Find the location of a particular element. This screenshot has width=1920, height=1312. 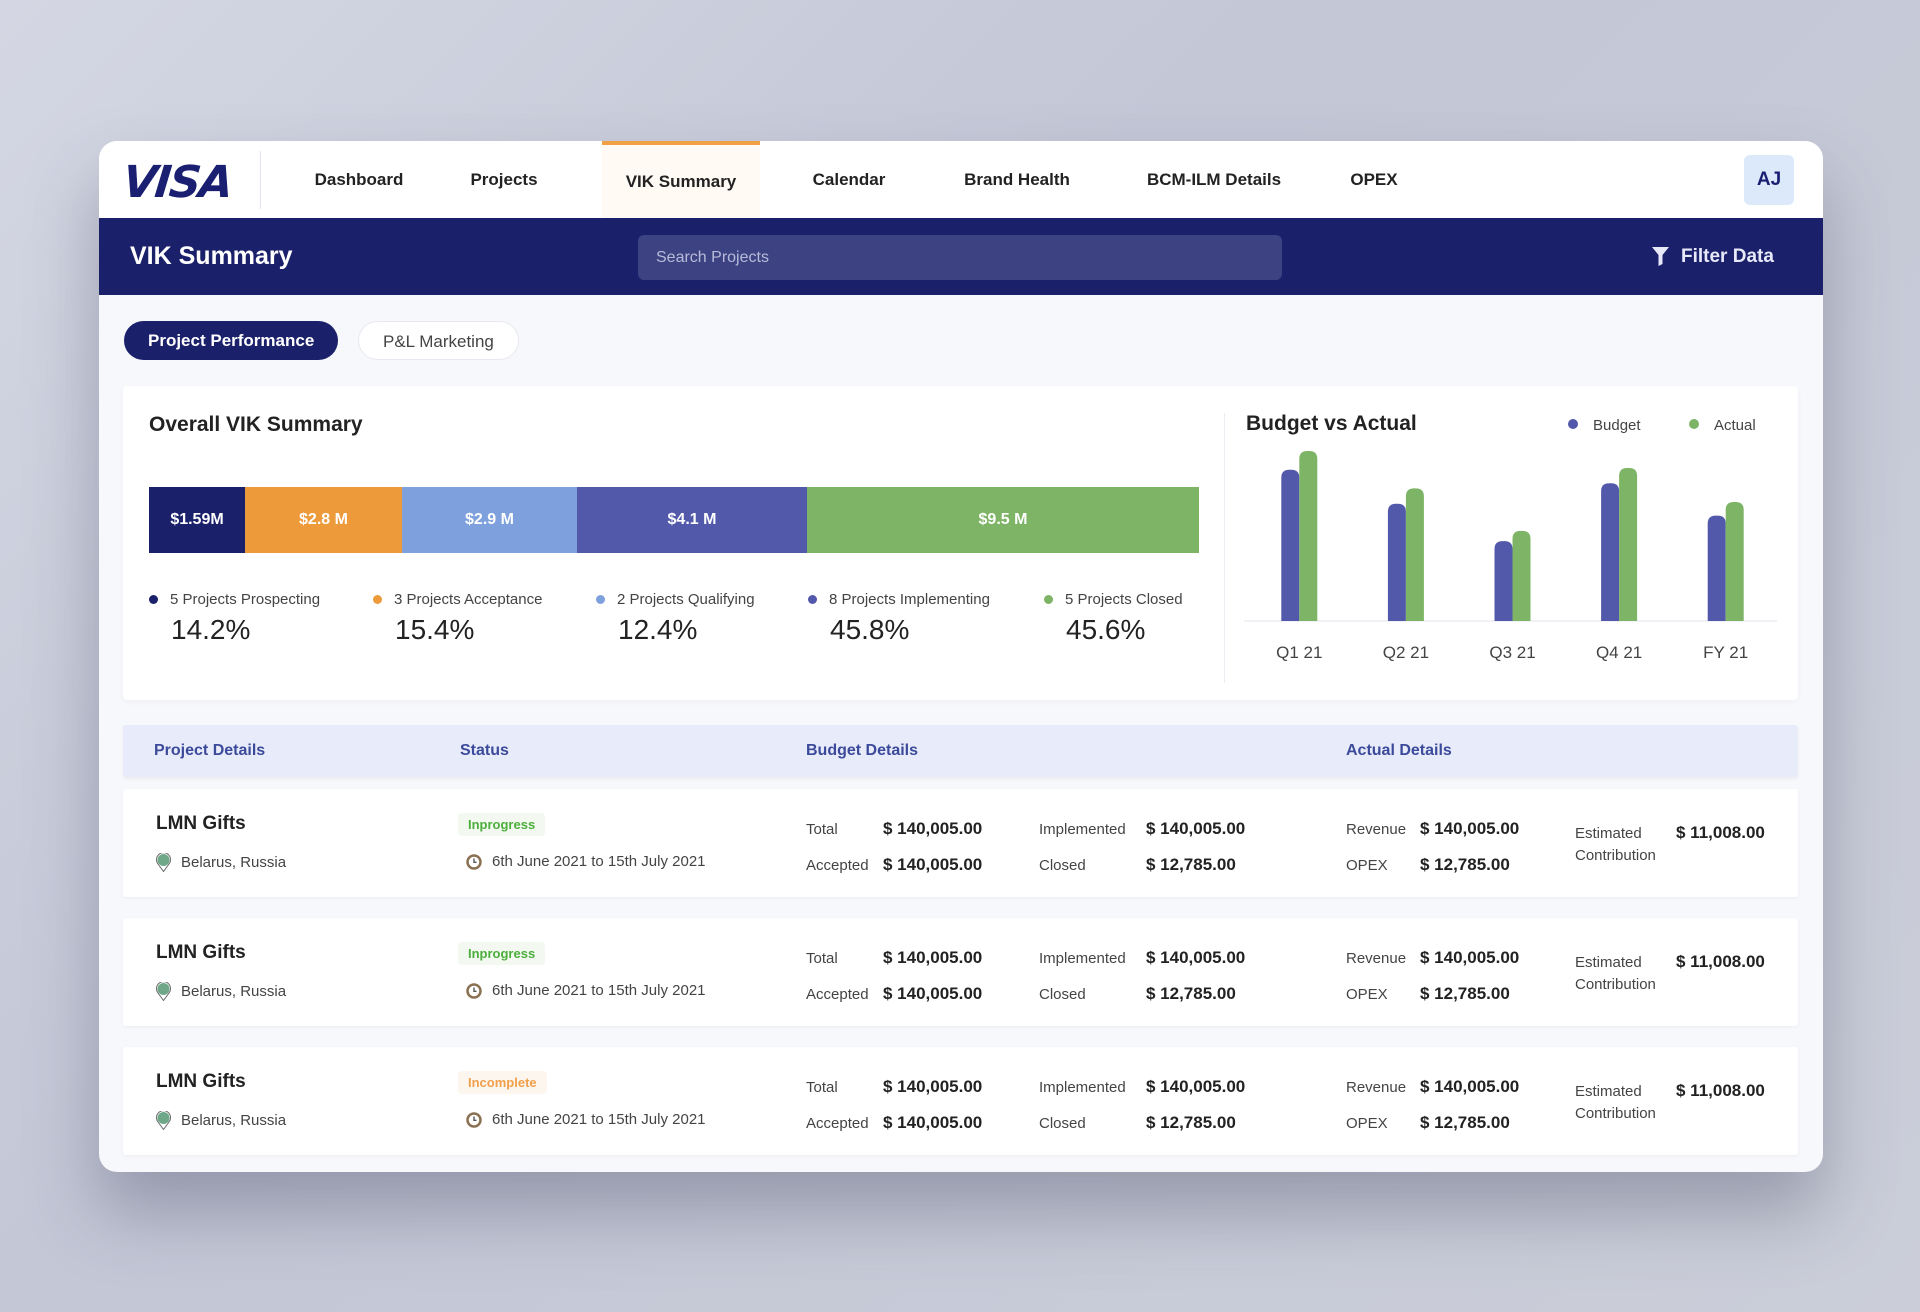

legend-item-prospecting: 5 Projects Prospecting 14.2% is located at coordinates (234, 618).